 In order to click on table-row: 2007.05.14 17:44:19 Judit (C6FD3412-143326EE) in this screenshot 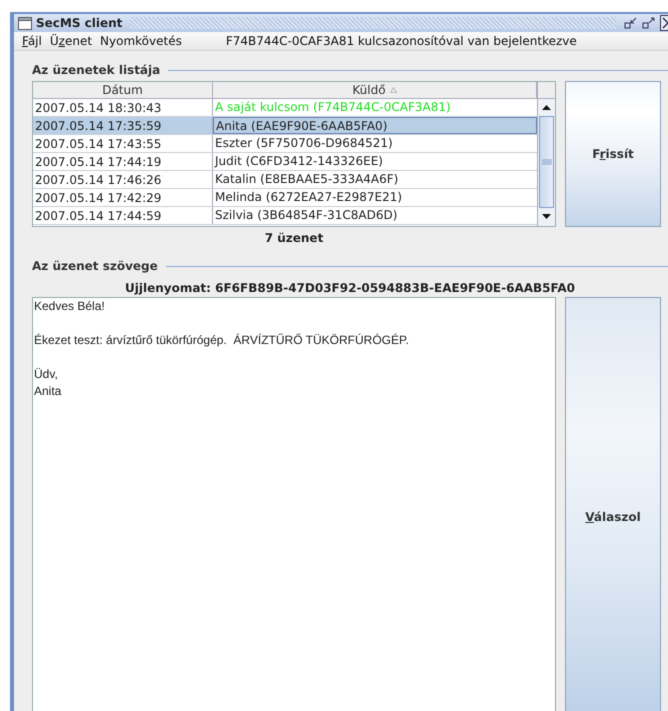, I will do `click(285, 162)`.